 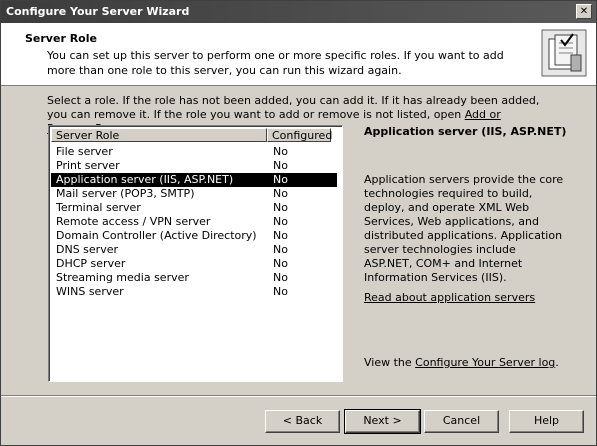 What do you see at coordinates (546, 421) in the screenshot?
I see `help-button: Help` at bounding box center [546, 421].